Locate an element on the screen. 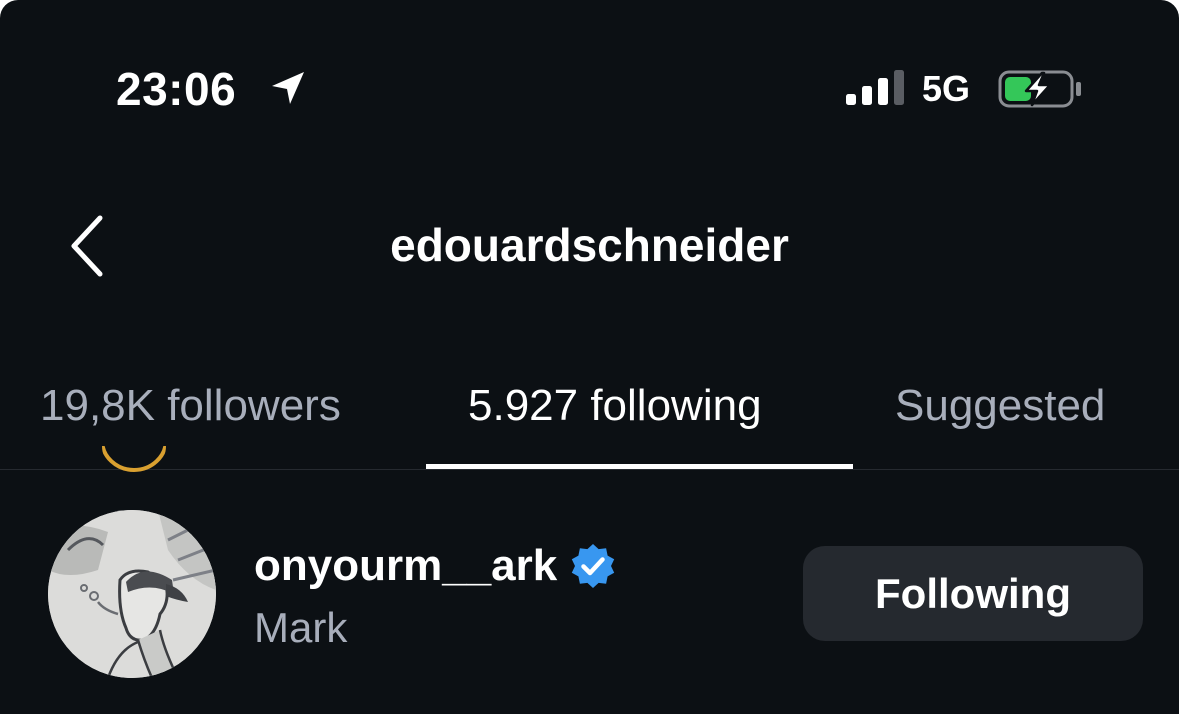  battery-charging-icon is located at coordinates (1039, 89).